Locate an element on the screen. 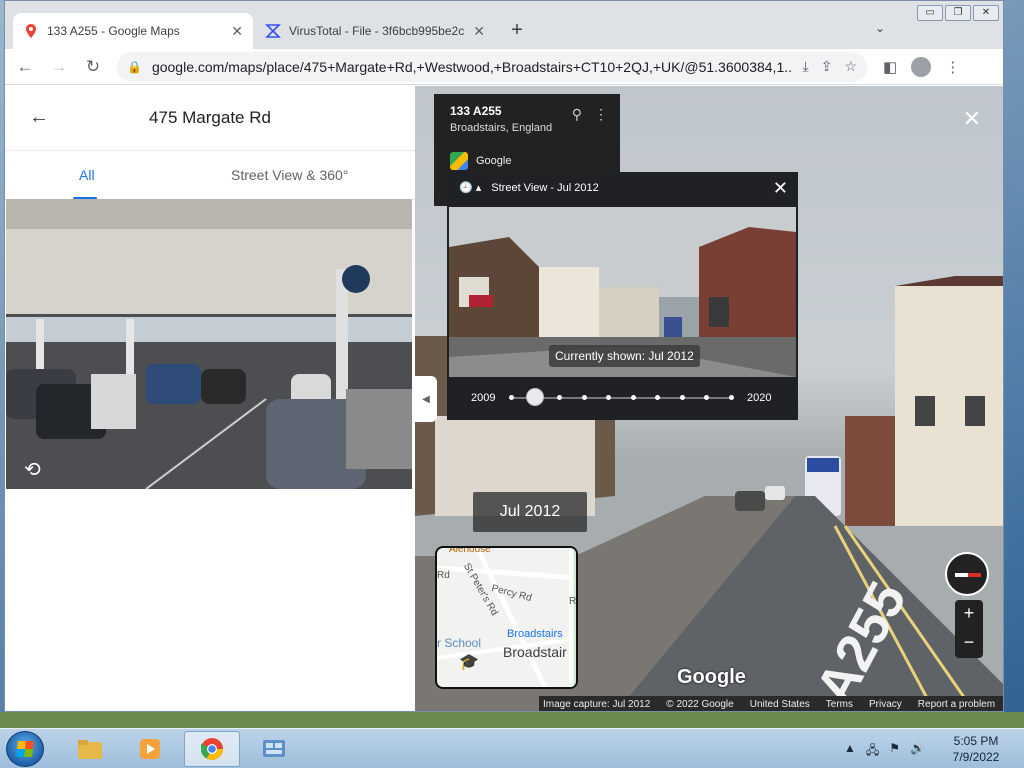 The image size is (1024, 768). kebab-menu-icon: ⋮ is located at coordinates (952, 67).